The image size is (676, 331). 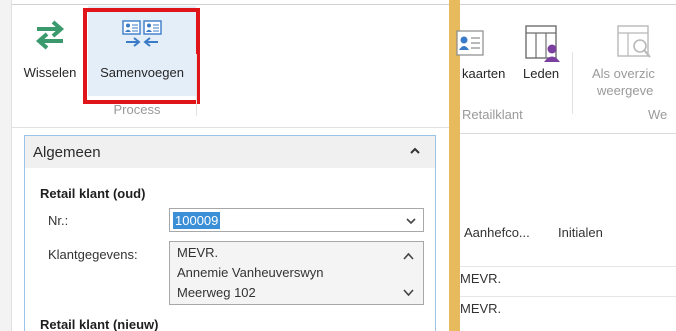 I want to click on kaarten-button: kaarten, so click(x=483, y=73).